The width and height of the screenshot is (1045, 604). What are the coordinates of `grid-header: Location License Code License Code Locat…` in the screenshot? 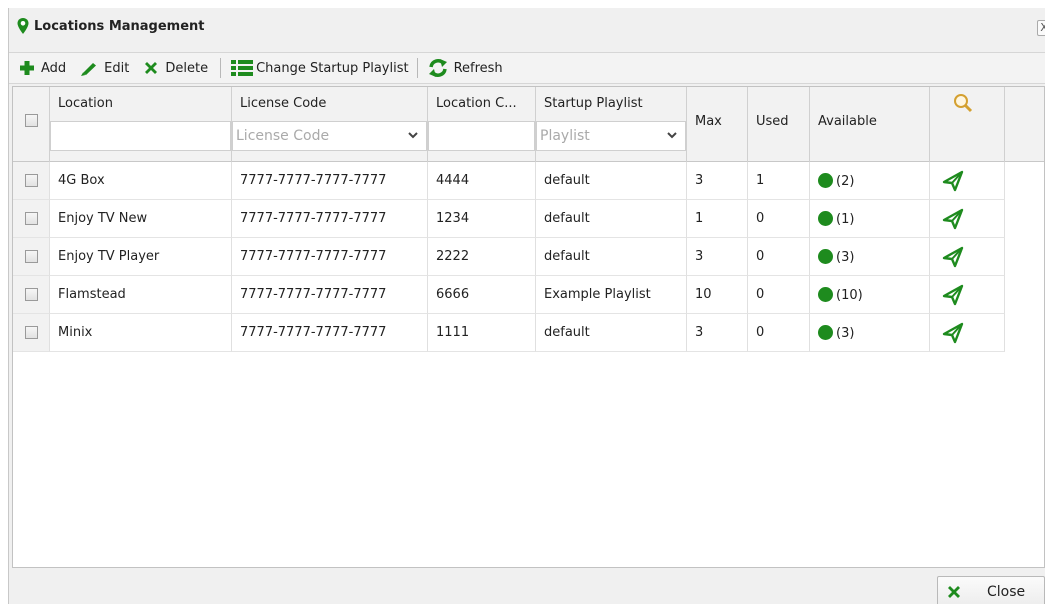 It's located at (528, 124).